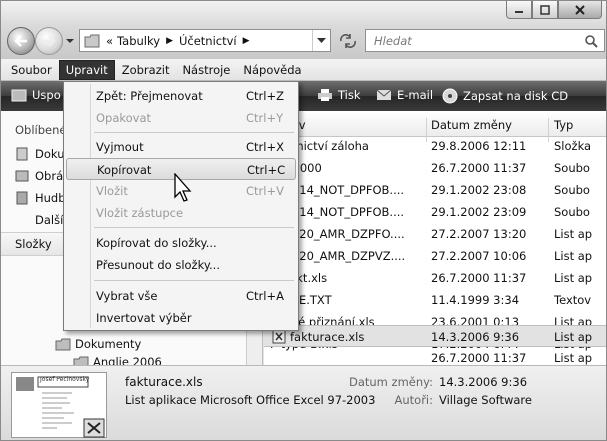 This screenshot has height=441, width=607. What do you see at coordinates (265, 296) in the screenshot?
I see `menu-item-shortcut: Ctrl+A` at bounding box center [265, 296].